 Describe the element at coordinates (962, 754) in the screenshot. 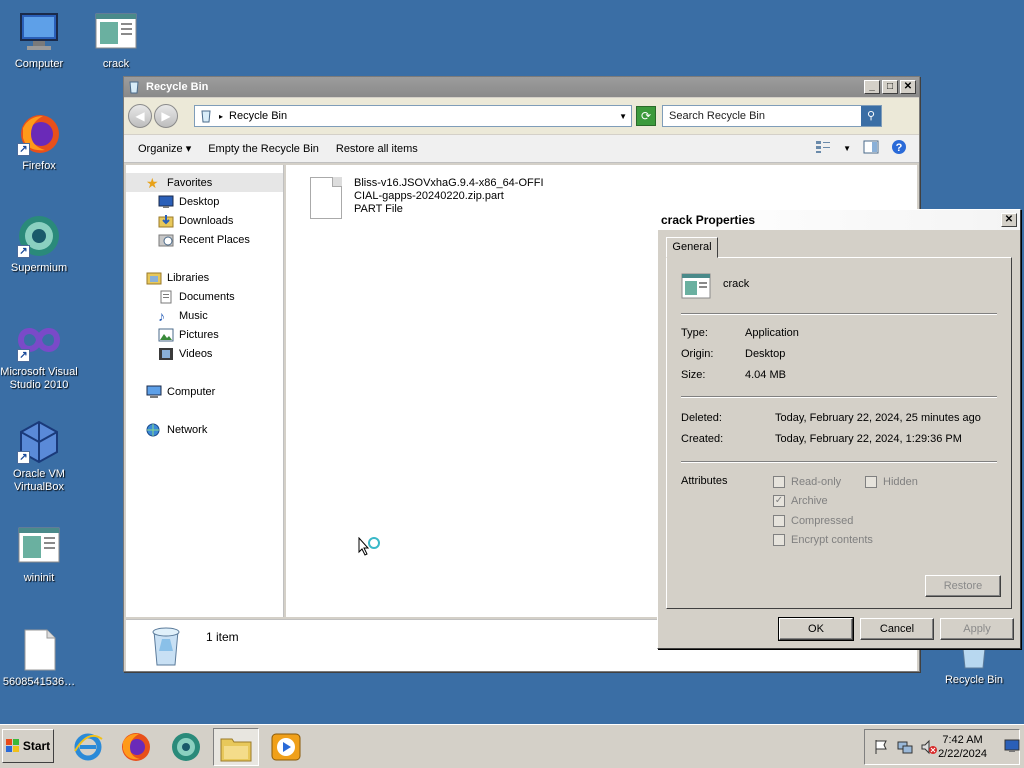

I see `clock-date: 2/22/2024` at that location.